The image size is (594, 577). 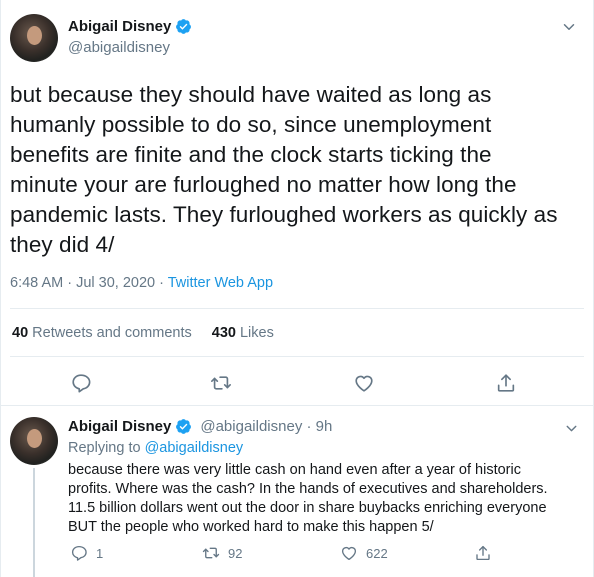 What do you see at coordinates (194, 448) in the screenshot?
I see `replying-to-mention: @abigaildisney` at bounding box center [194, 448].